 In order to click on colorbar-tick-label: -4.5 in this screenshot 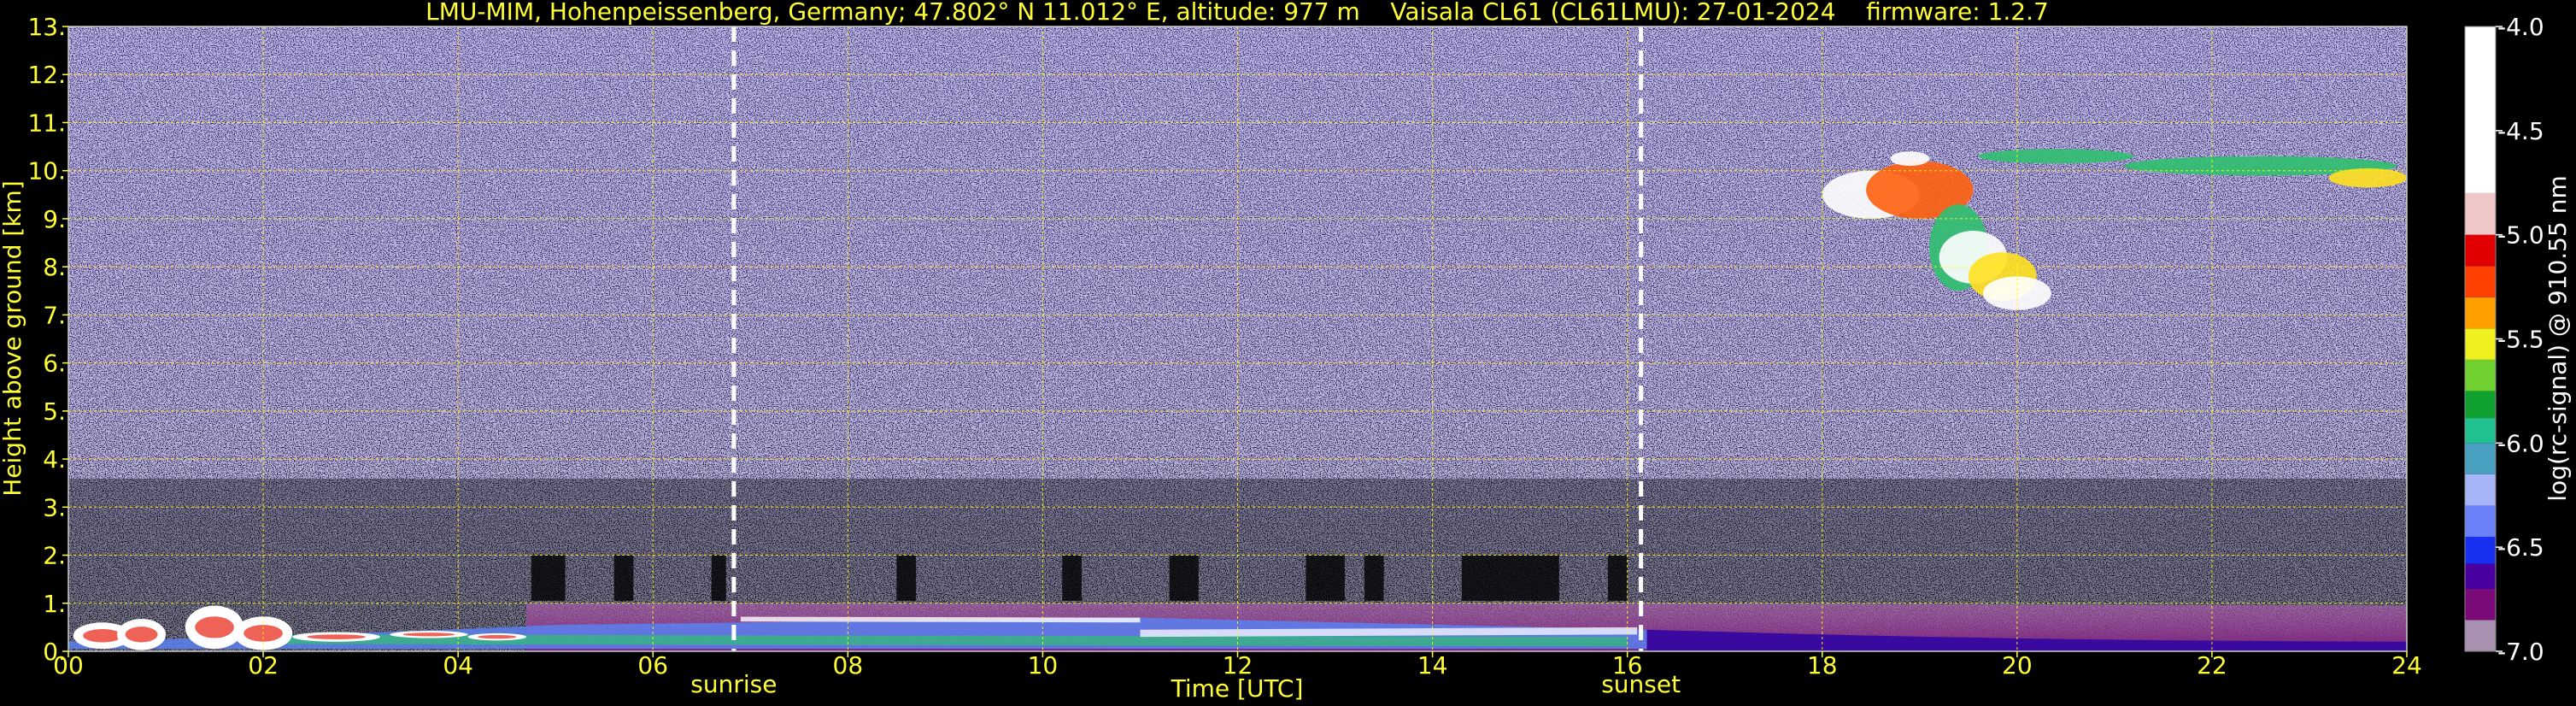, I will do `click(2520, 131)`.